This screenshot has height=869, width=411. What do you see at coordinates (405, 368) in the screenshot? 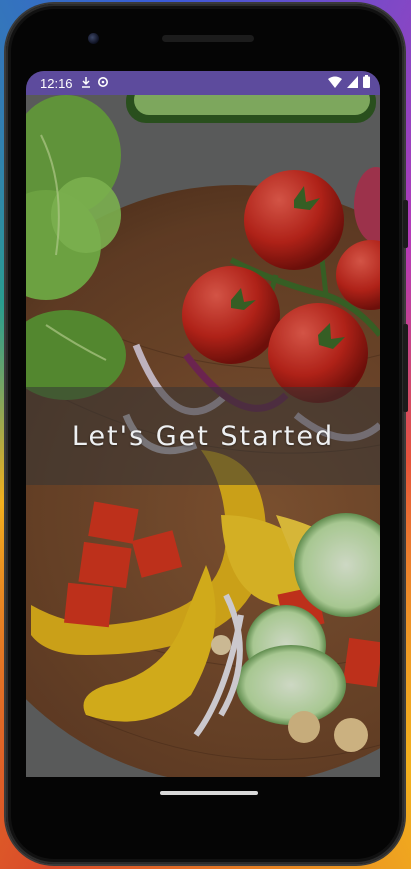
I see `power-button` at bounding box center [405, 368].